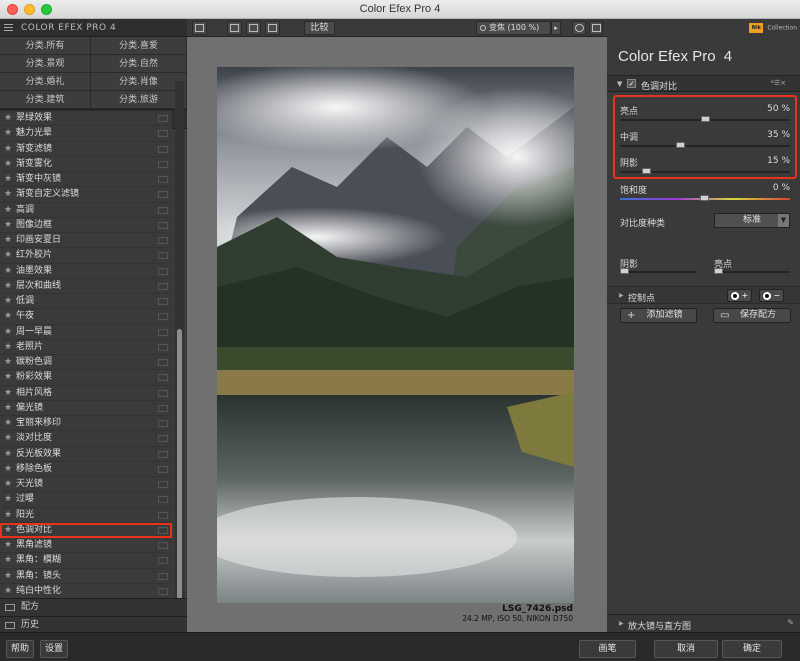 The image size is (800, 661). What do you see at coordinates (139, 82) in the screenshot?
I see `category-portrait: 分类.肖像` at bounding box center [139, 82].